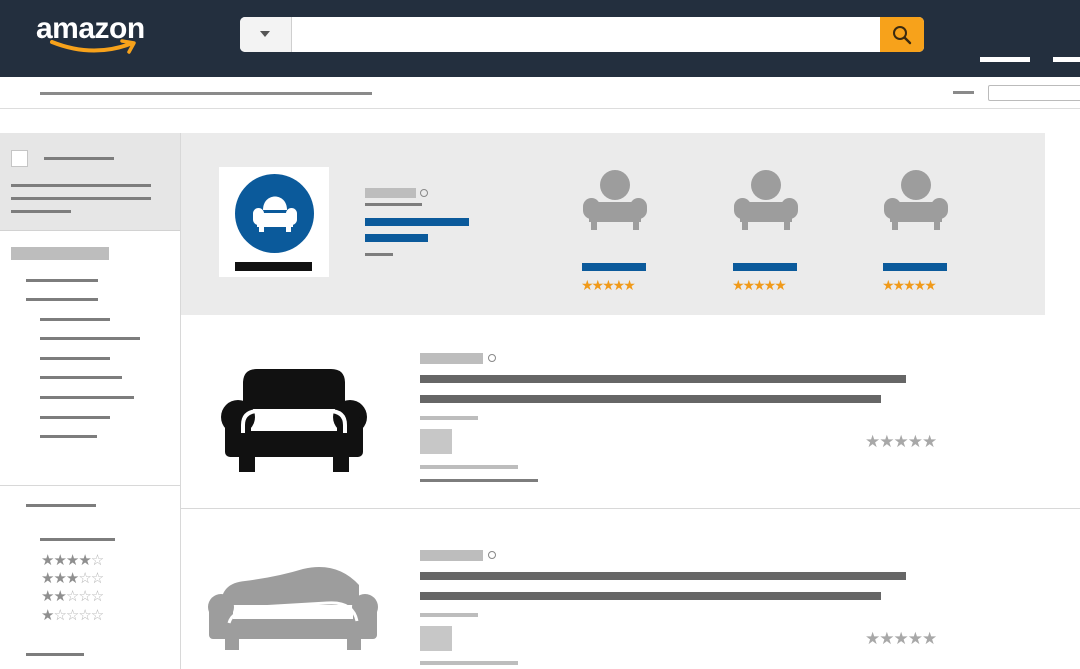 The width and height of the screenshot is (1080, 669). Describe the element at coordinates (60, 253) in the screenshot. I see `category-heading-placeholder` at that location.